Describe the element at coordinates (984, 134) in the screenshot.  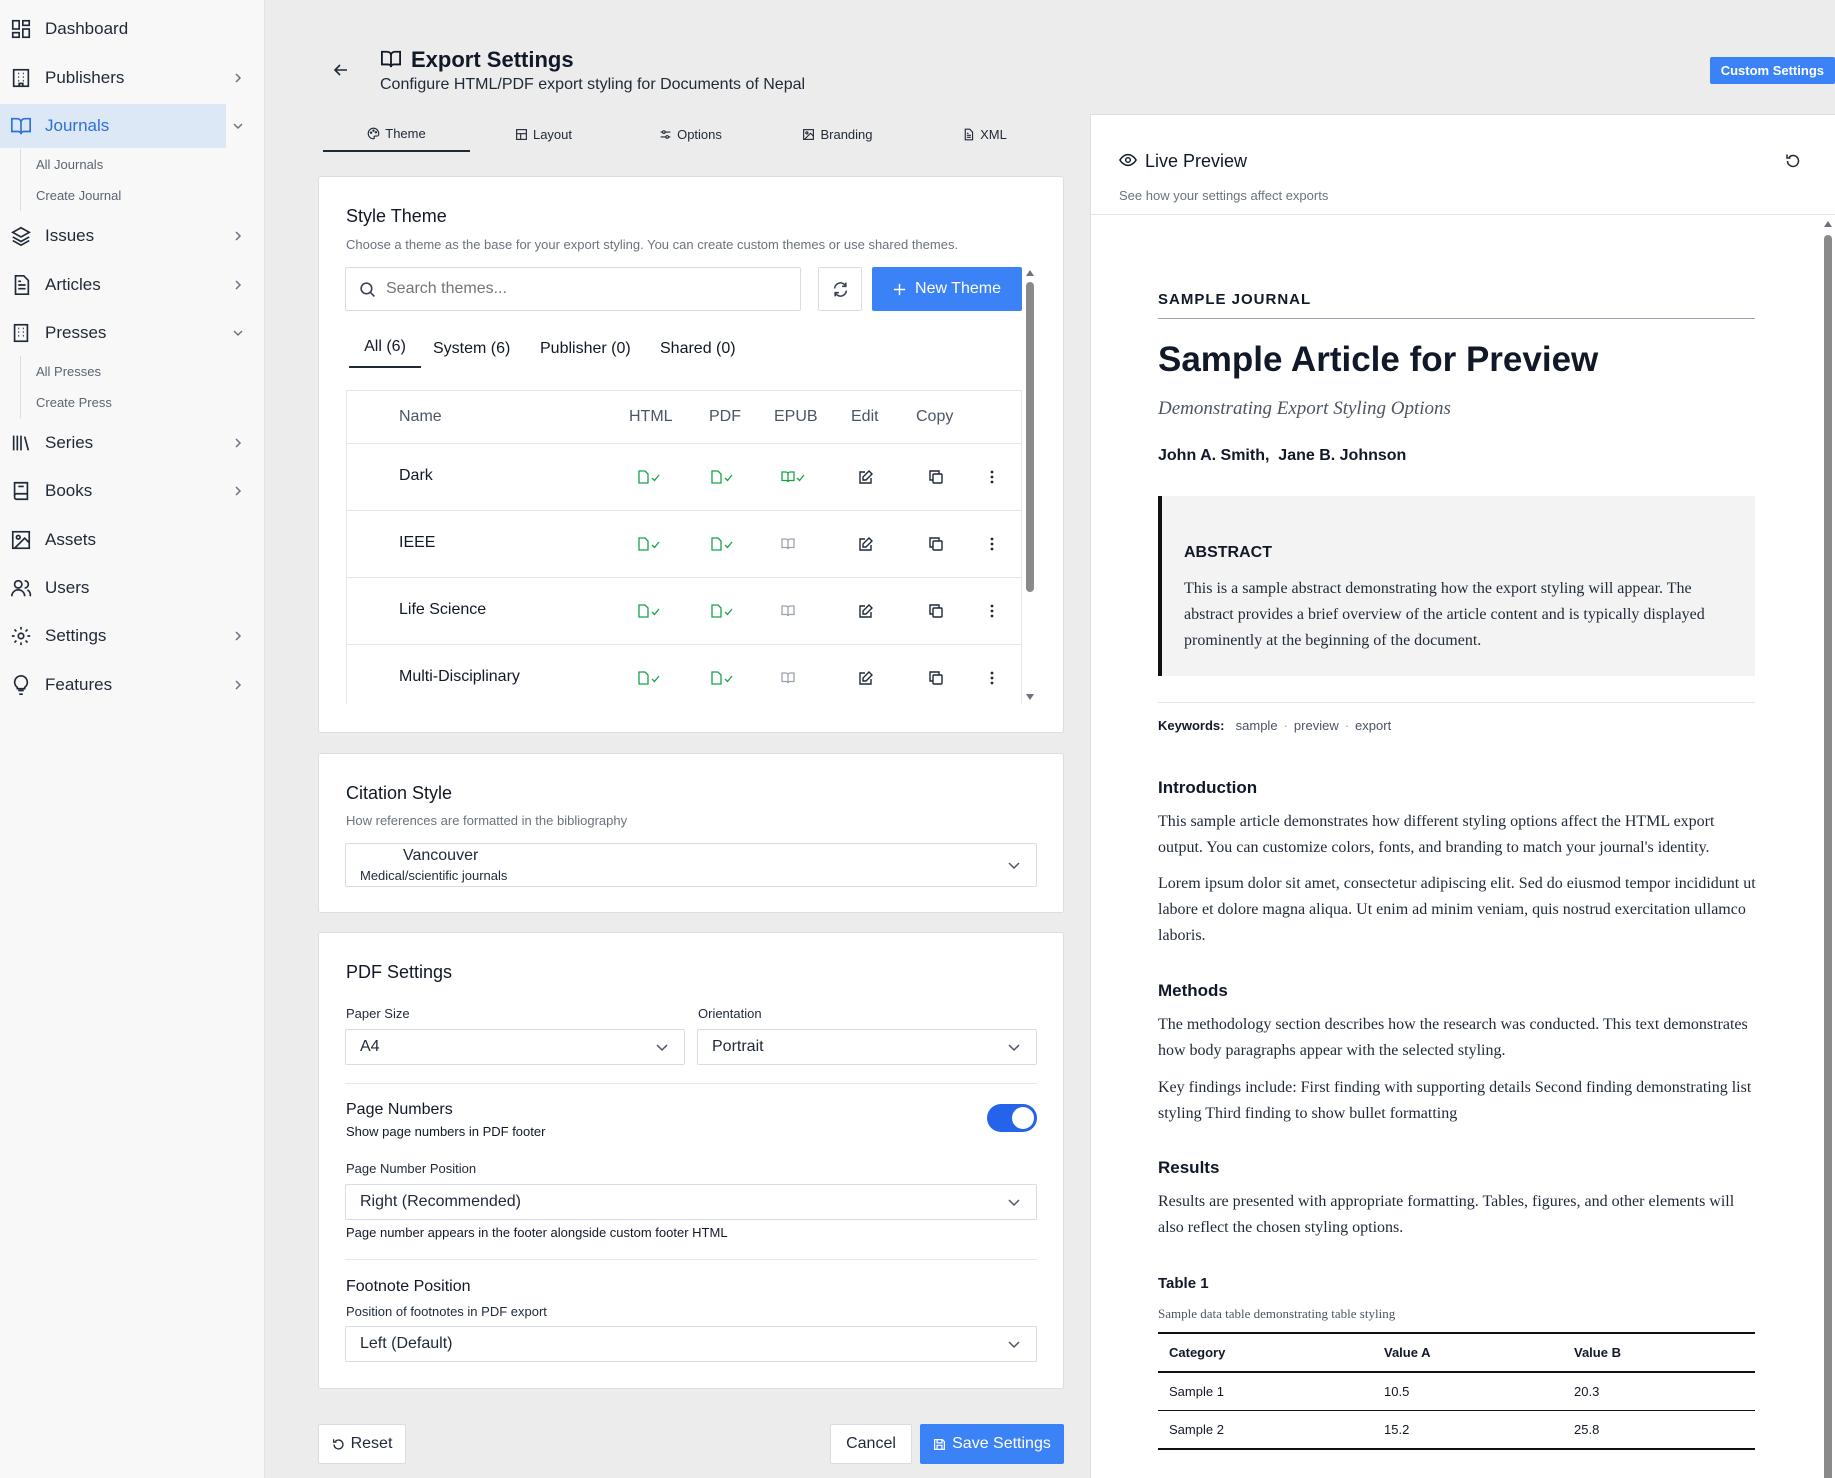
I see `tab-xml: XML` at that location.